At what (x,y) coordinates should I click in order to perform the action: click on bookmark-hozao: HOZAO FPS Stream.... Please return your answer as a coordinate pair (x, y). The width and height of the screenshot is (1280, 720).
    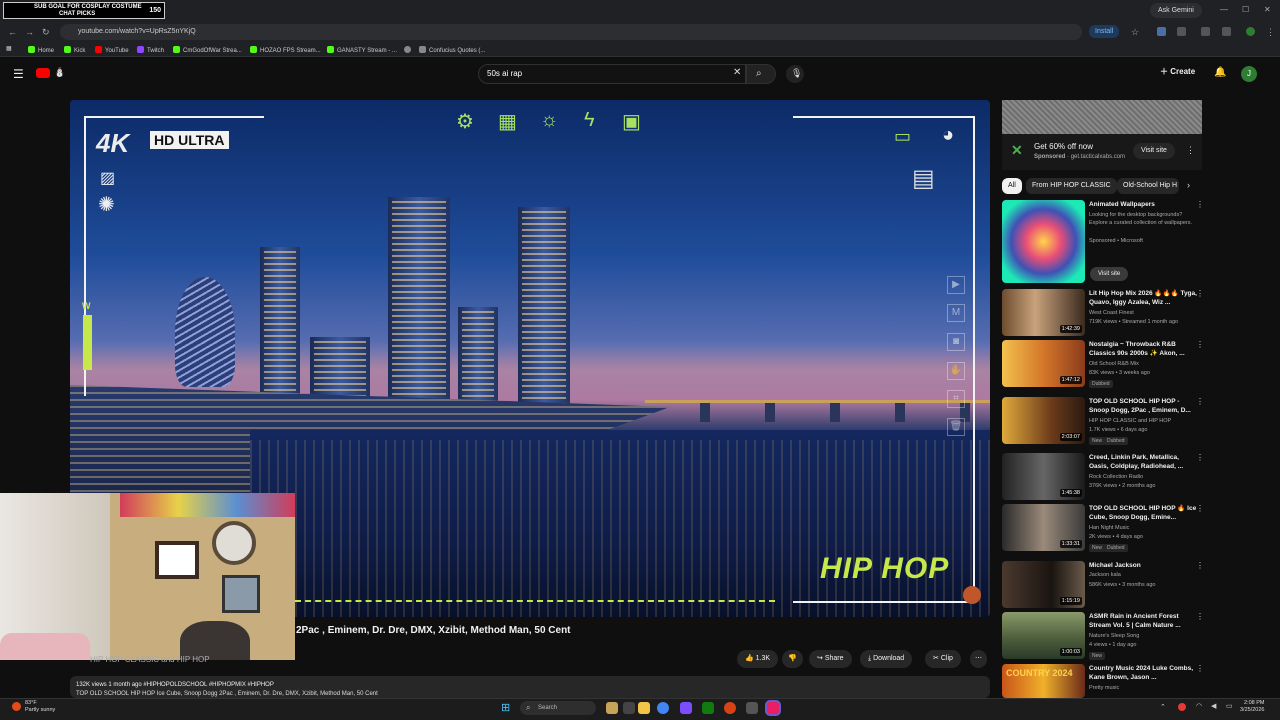
    Looking at the image, I should click on (285, 50).